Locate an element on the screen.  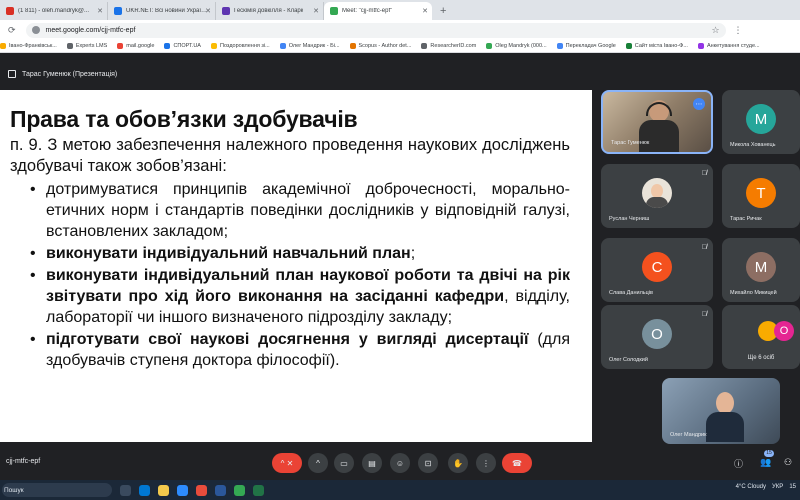
mic-toggle-button: ^ ✕ is located at coordinates (287, 463).